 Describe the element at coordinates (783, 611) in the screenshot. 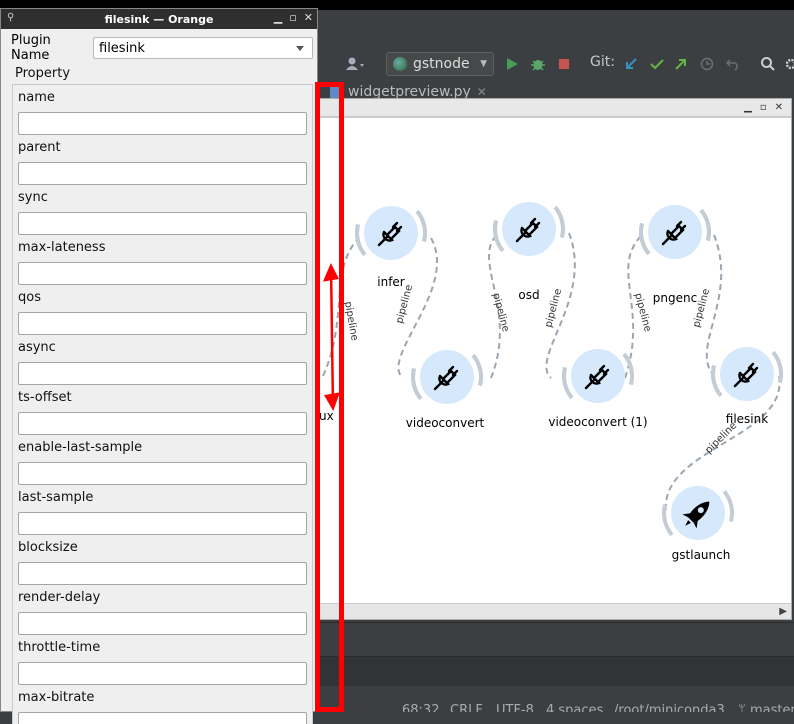

I see `scroll-right-icon: ▶` at that location.